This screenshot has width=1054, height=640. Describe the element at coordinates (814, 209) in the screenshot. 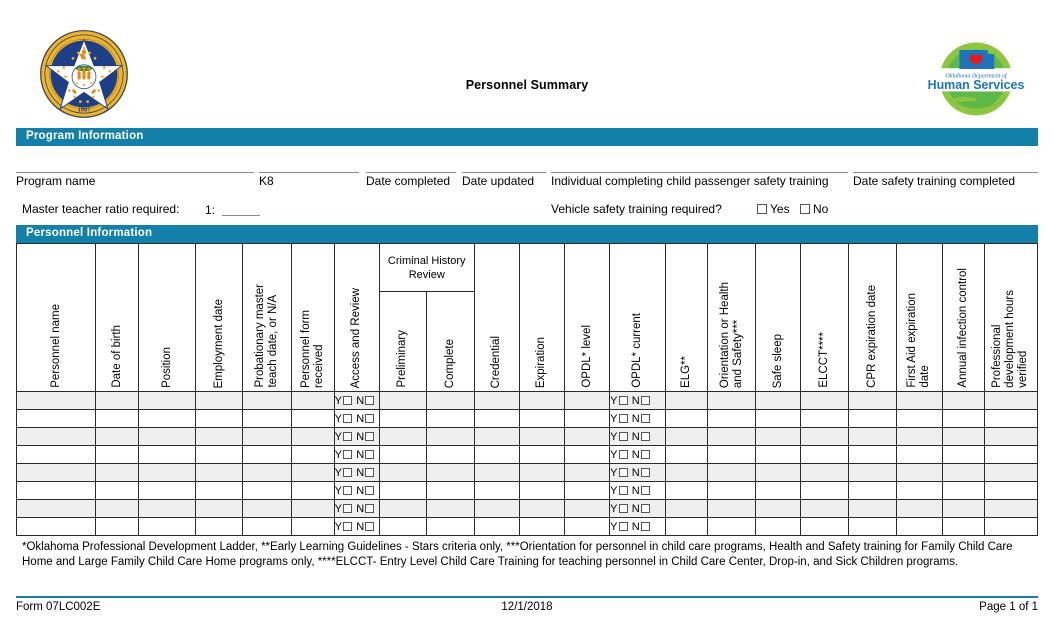

I see `vehicle-safety-no-option: No` at that location.